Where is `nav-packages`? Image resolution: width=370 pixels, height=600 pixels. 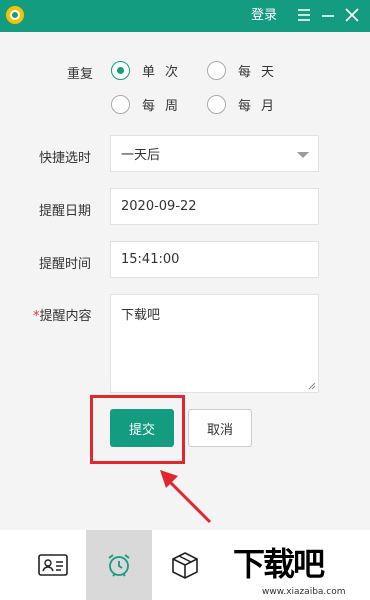 nav-packages is located at coordinates (185, 565).